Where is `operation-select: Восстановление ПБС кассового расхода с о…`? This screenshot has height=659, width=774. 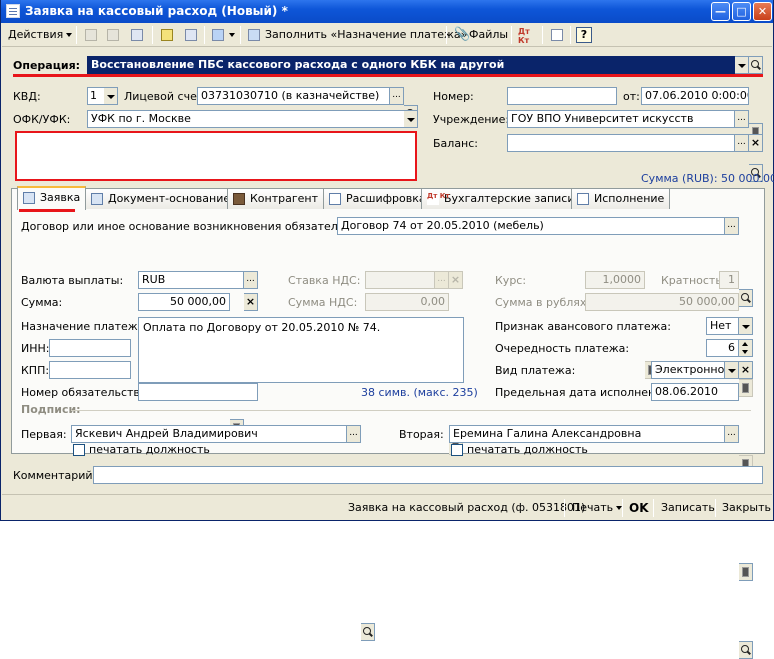
operation-select: Восстановление ПБС кассового расхода с о… is located at coordinates (411, 65).